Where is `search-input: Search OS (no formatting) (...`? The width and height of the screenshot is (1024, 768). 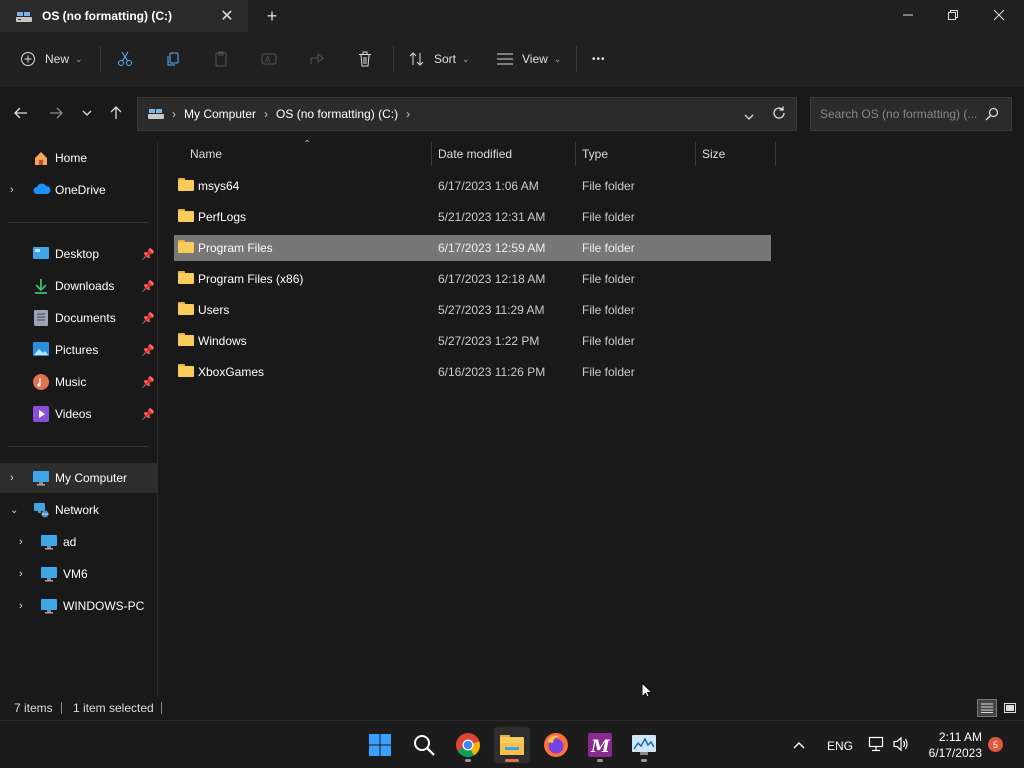 search-input: Search OS (no formatting) (... is located at coordinates (911, 114).